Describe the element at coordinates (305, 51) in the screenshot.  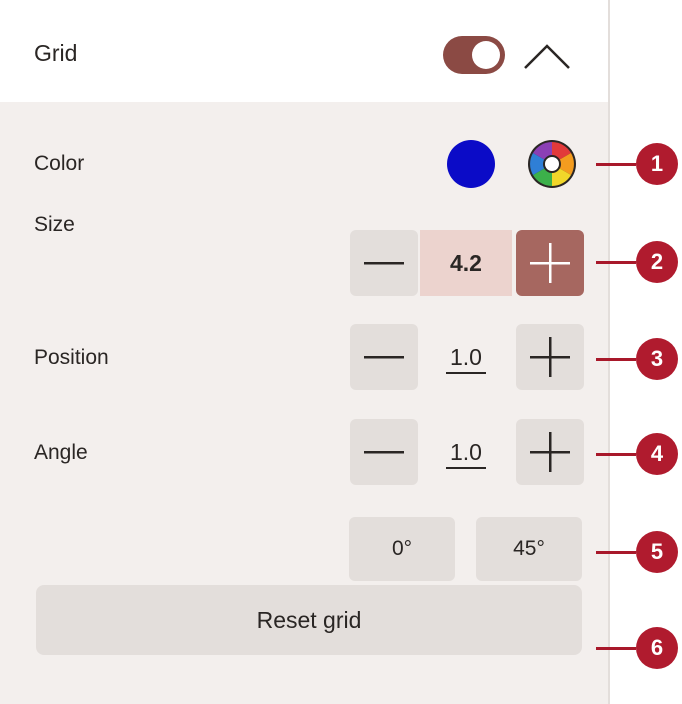
I see `grid-header: Grid` at that location.